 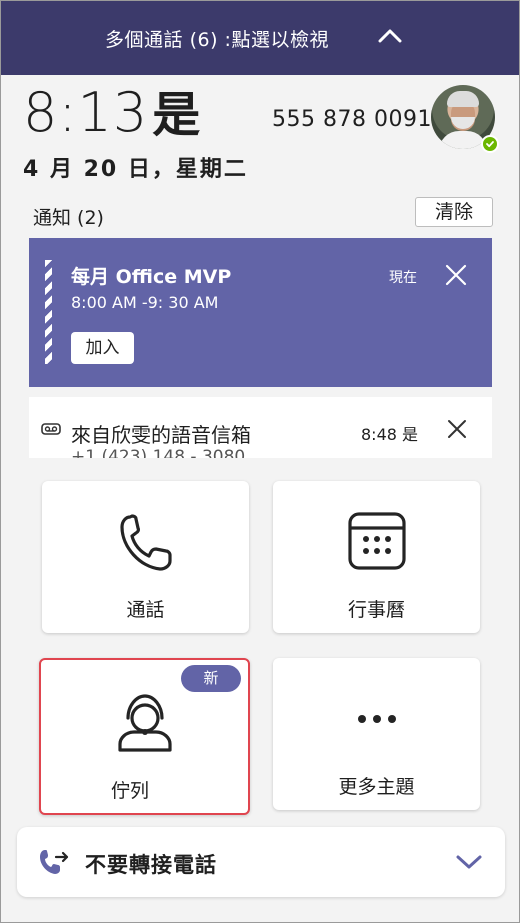 I want to click on meeting-notification-card: 每月 Office MVP 8:00 AM -9: 30 AM 現在 加入, so click(x=260, y=312).